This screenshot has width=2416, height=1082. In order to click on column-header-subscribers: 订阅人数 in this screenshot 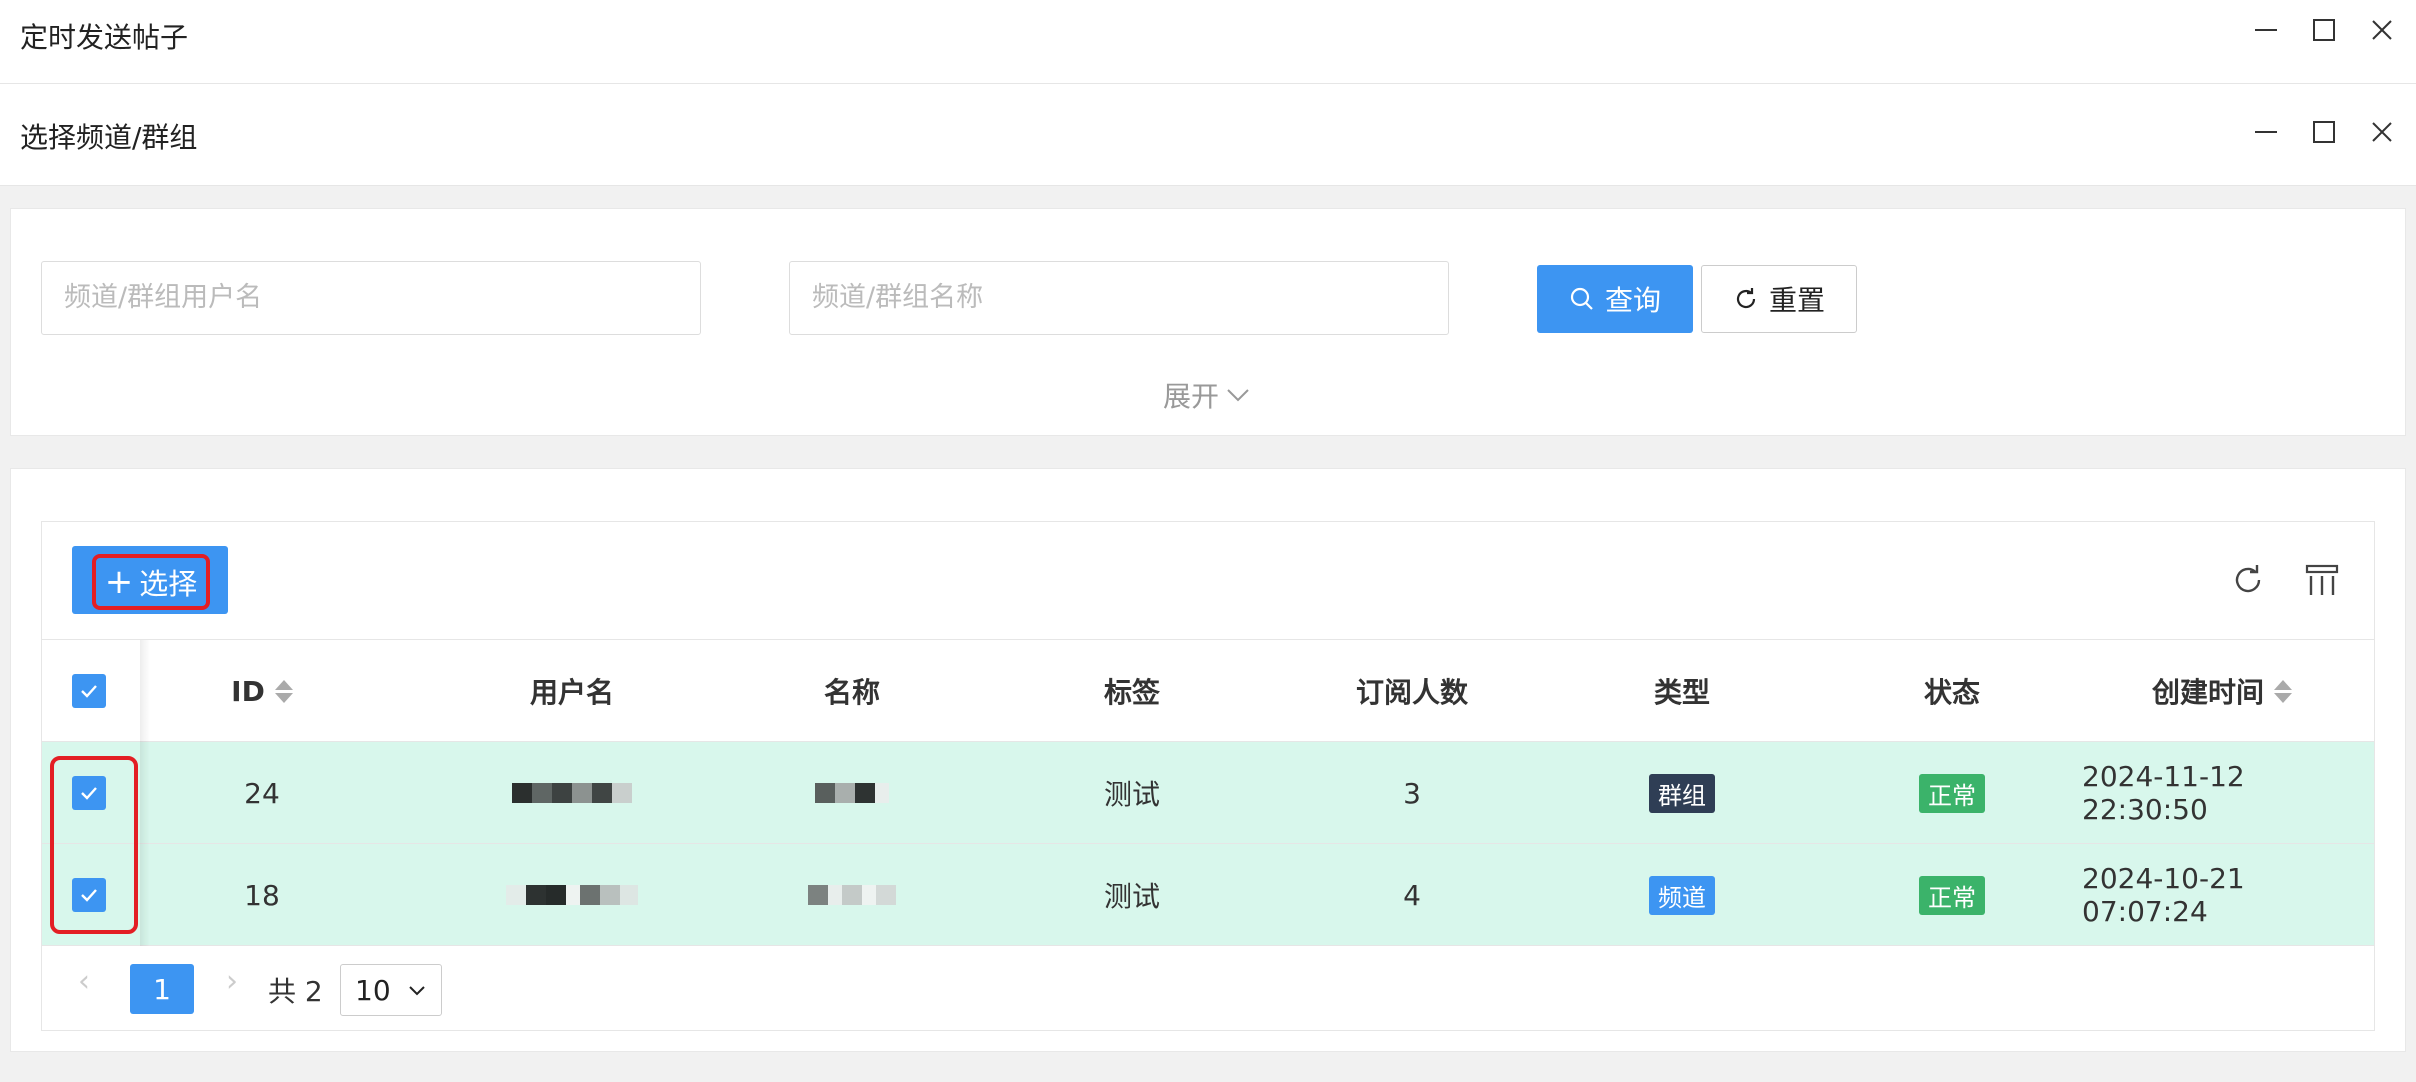, I will do `click(1411, 692)`.